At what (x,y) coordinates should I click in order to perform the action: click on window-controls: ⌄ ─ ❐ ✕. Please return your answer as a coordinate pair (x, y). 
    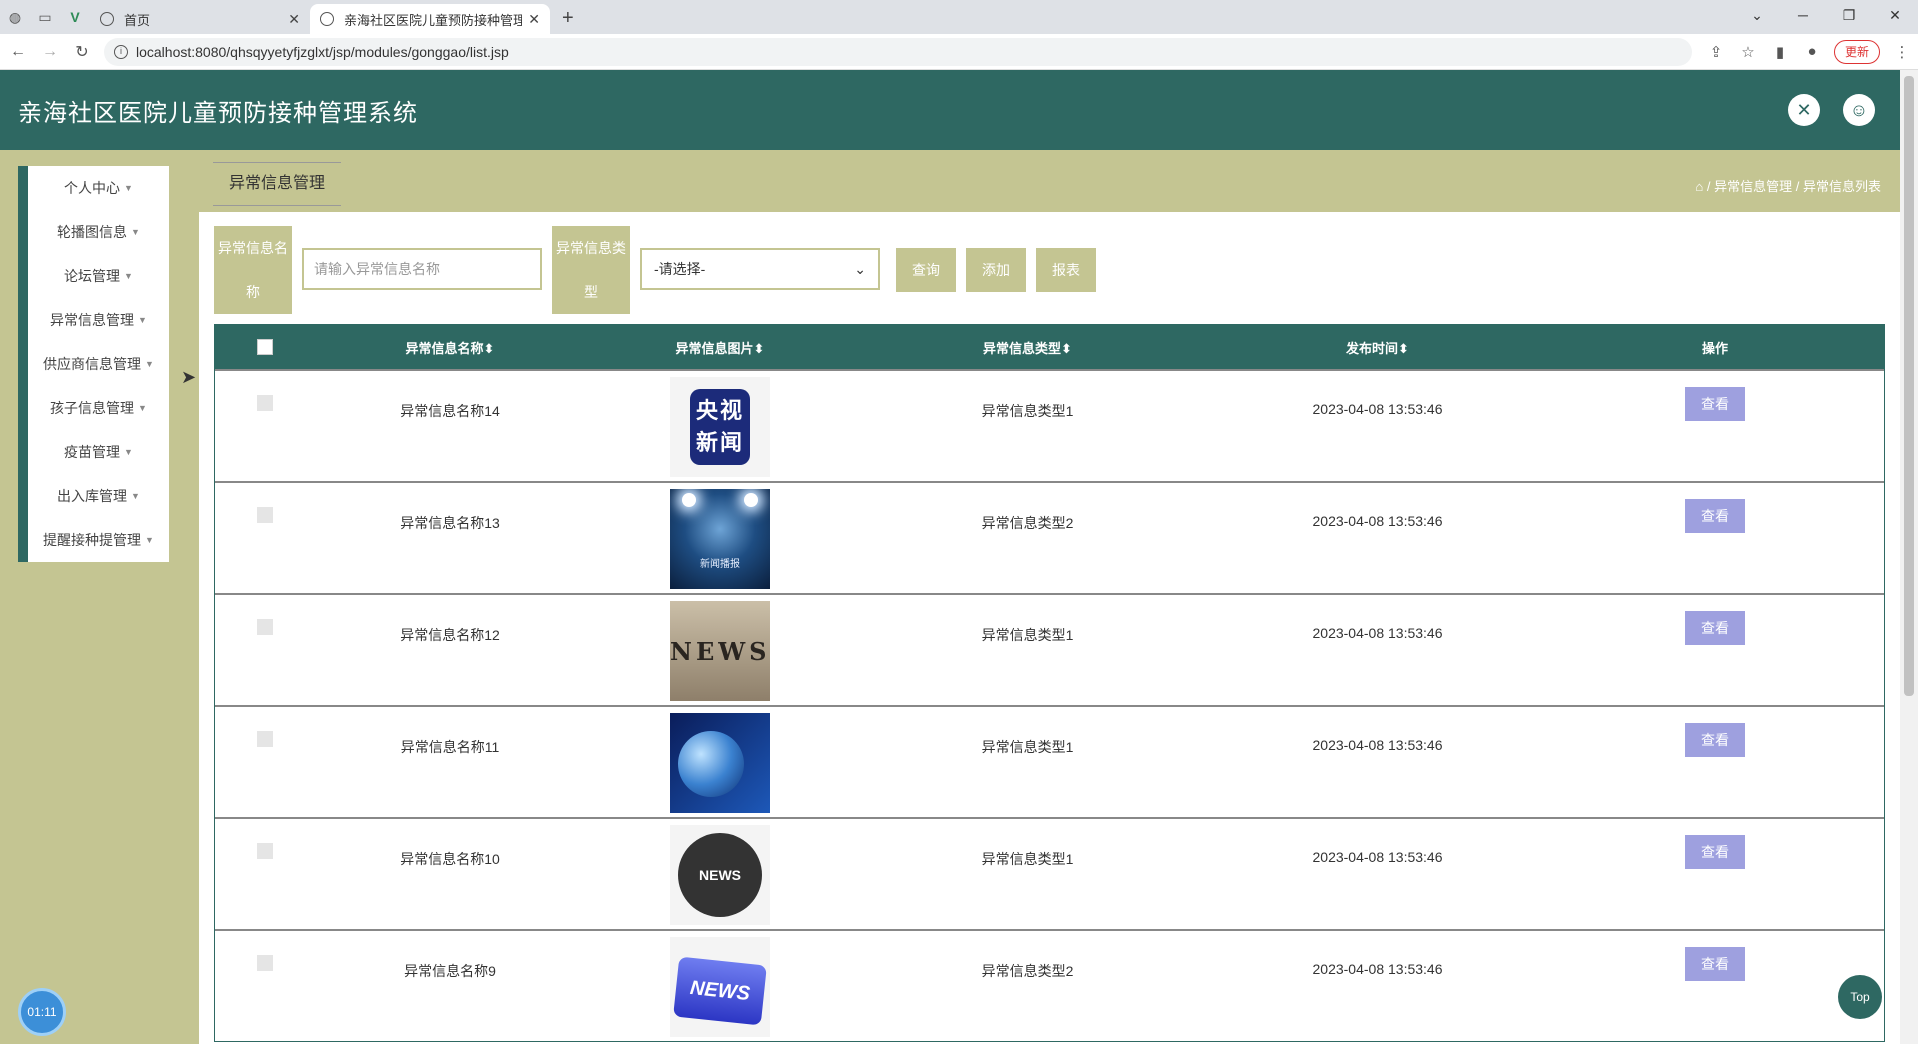
    Looking at the image, I should click on (1826, 15).